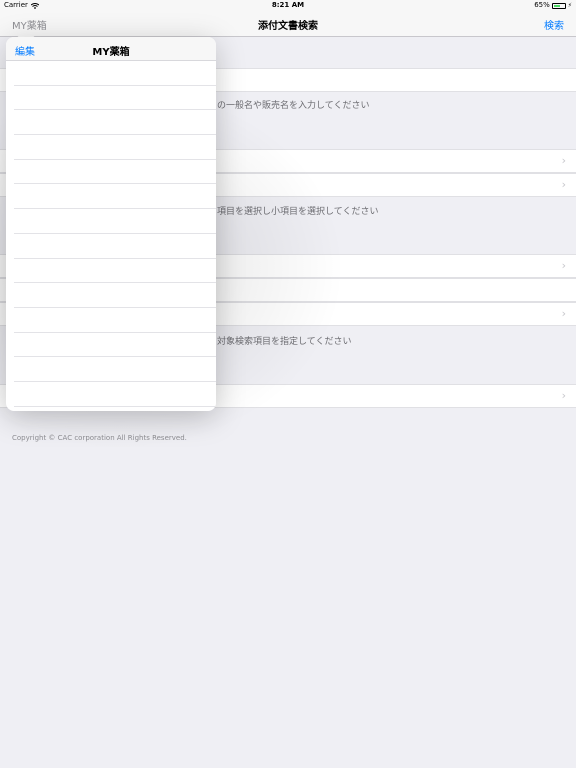 The width and height of the screenshot is (576, 768). What do you see at coordinates (298, 212) in the screenshot?
I see `section-footer: 項目を選択し小項目を選択してください` at bounding box center [298, 212].